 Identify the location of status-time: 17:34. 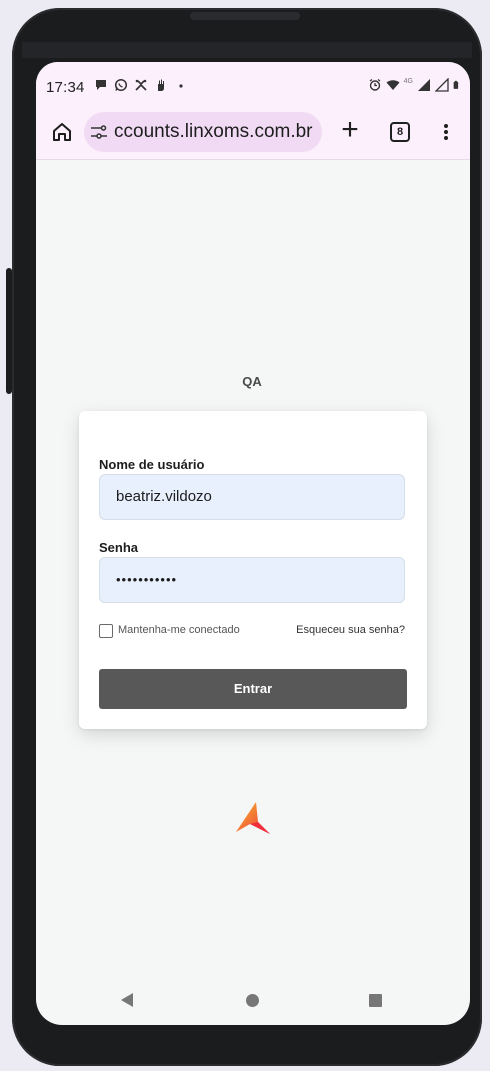
(65, 87).